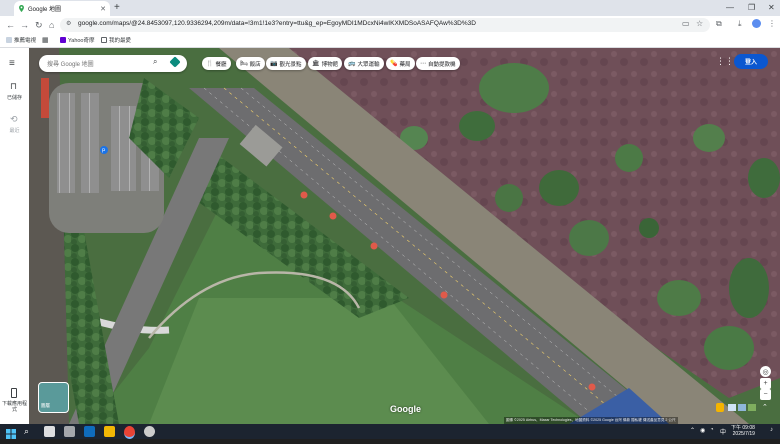 This screenshot has height=444, width=780. I want to click on profile-avatar, so click(756, 23).